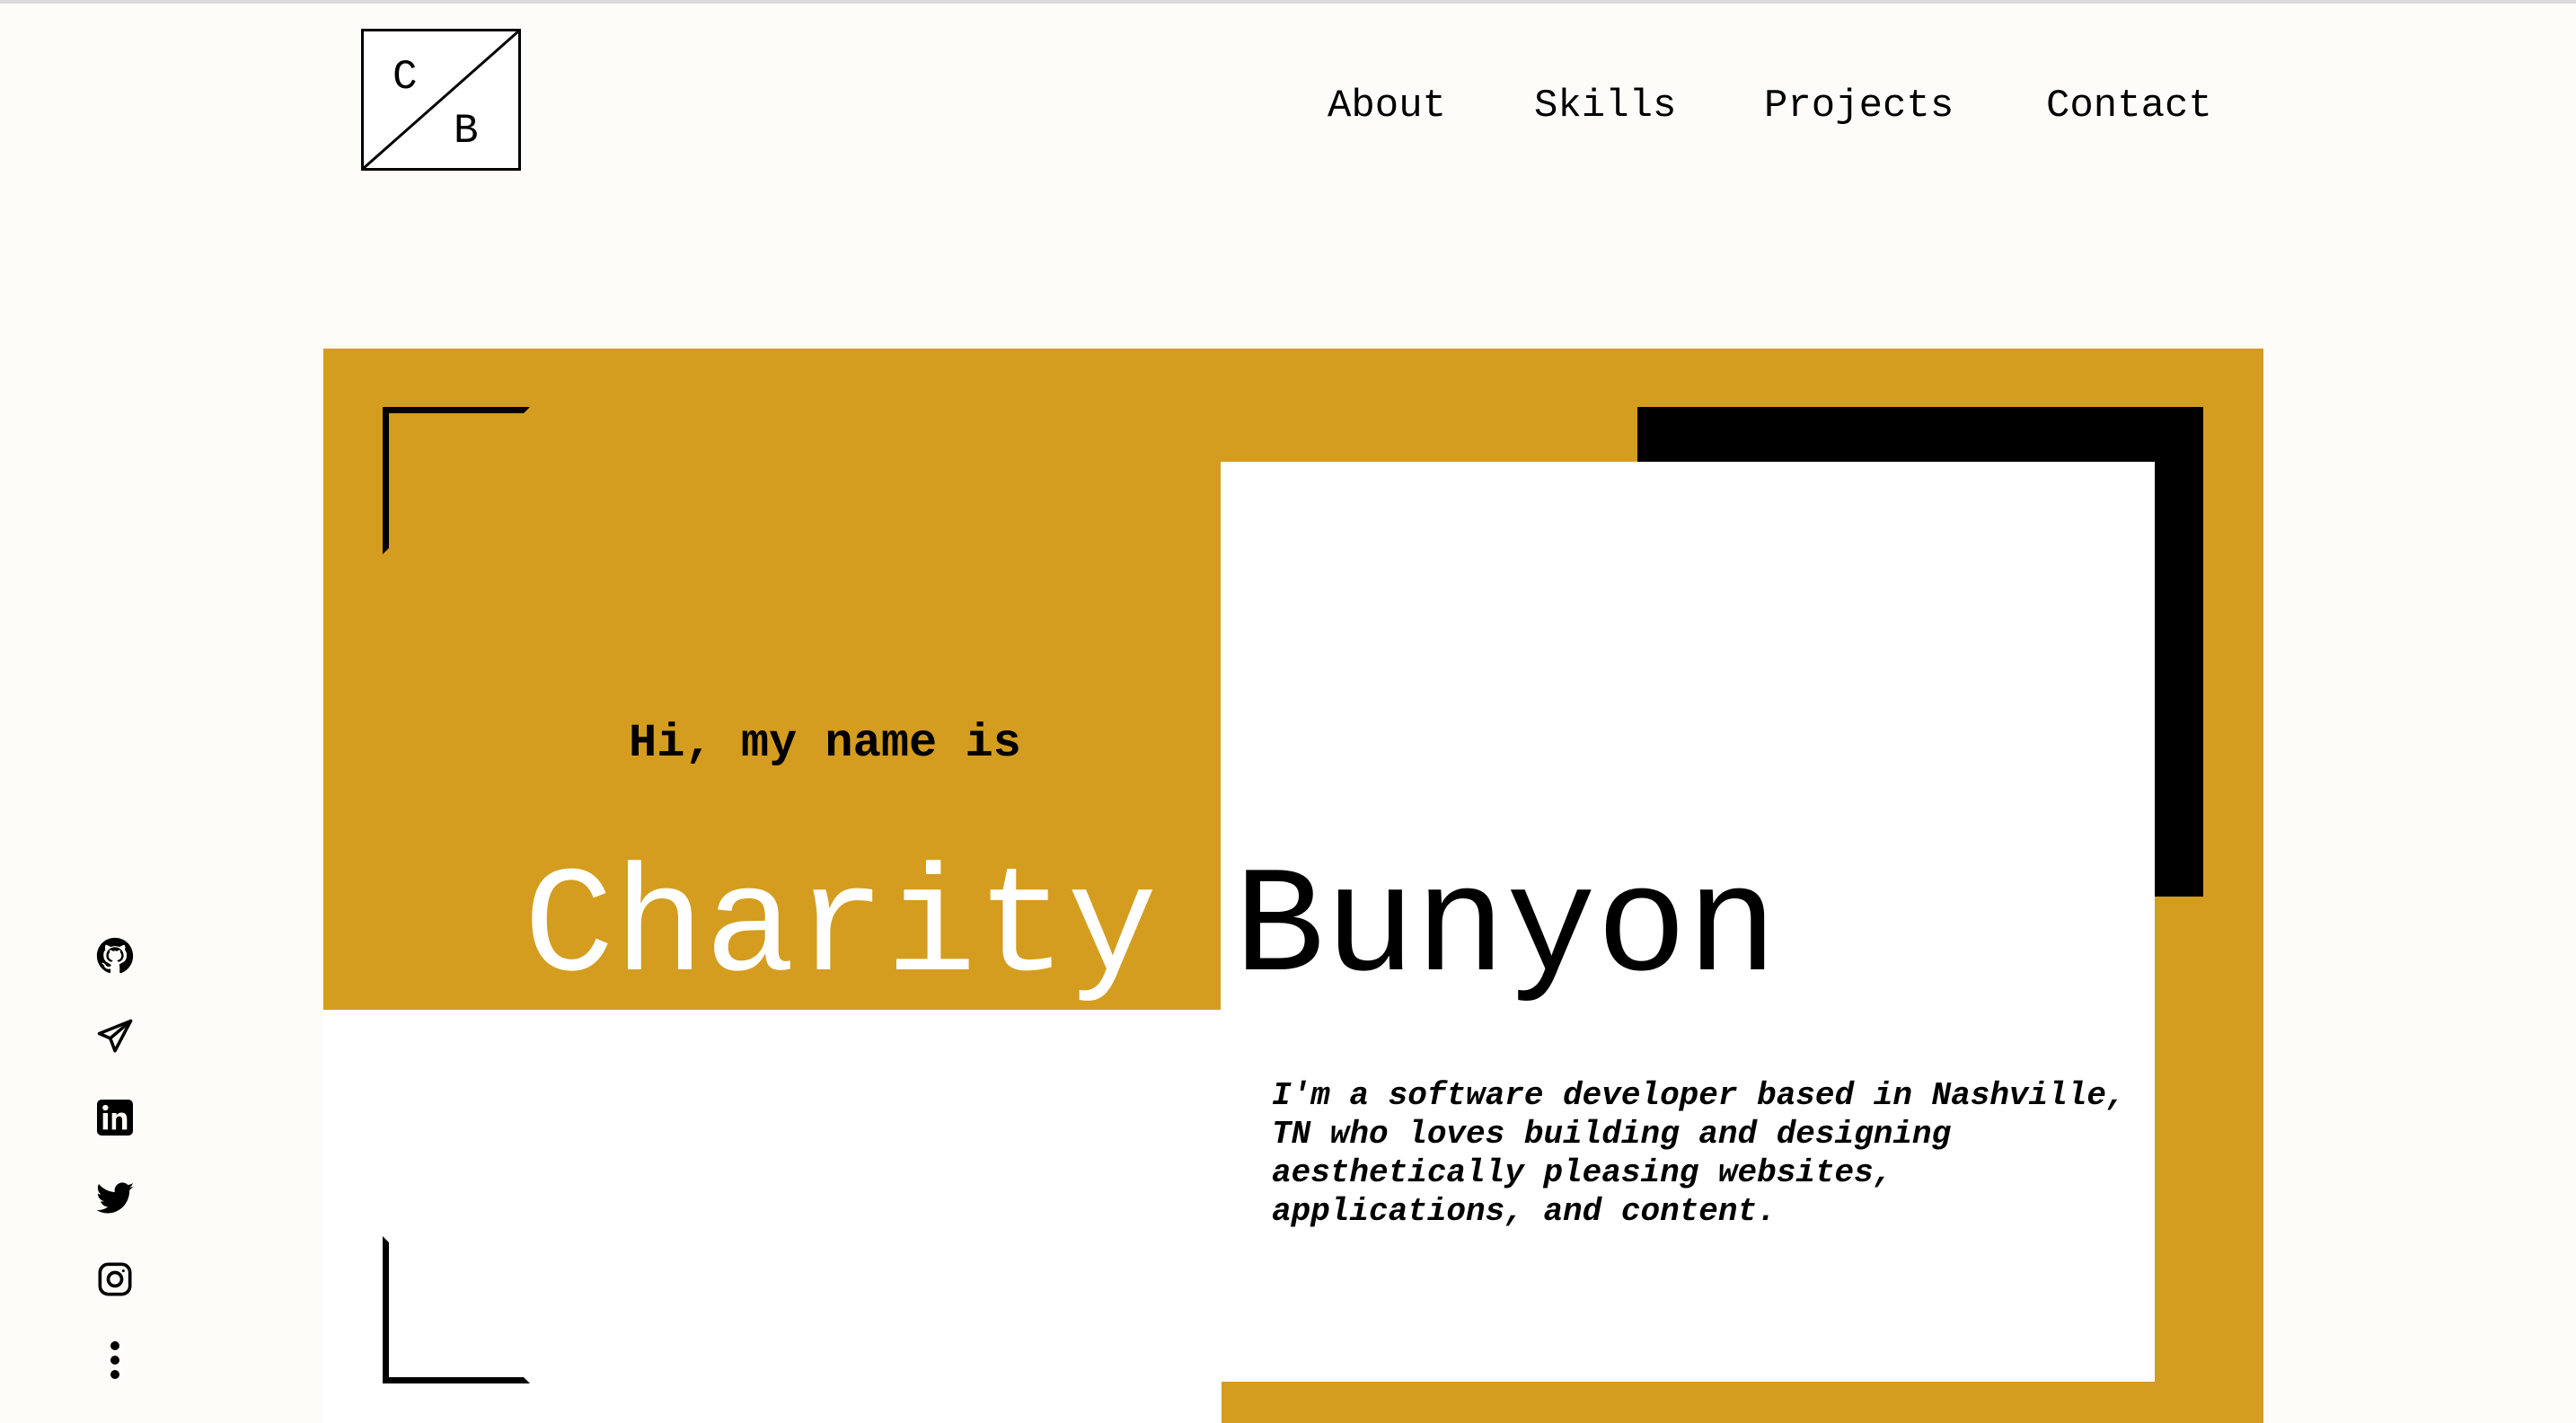  Describe the element at coordinates (115, 1118) in the screenshot. I see `linkedin-icon` at that location.